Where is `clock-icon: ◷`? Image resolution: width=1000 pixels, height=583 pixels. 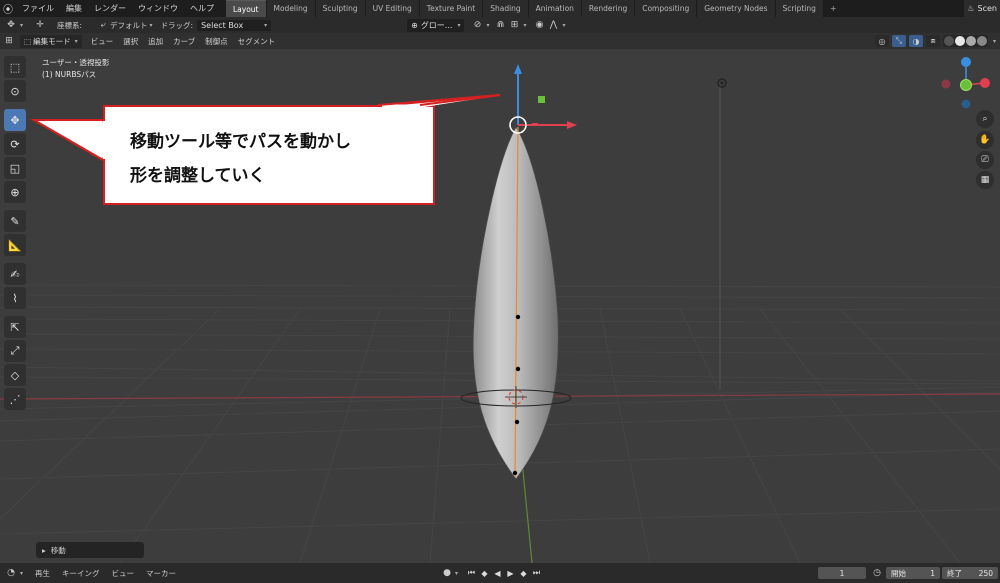
clock-icon: ◷ is located at coordinates (877, 573).